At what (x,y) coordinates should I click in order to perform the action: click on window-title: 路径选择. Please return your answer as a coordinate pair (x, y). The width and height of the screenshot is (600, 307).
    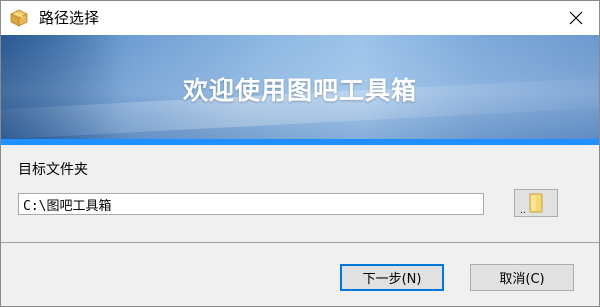
    Looking at the image, I should click on (69, 18).